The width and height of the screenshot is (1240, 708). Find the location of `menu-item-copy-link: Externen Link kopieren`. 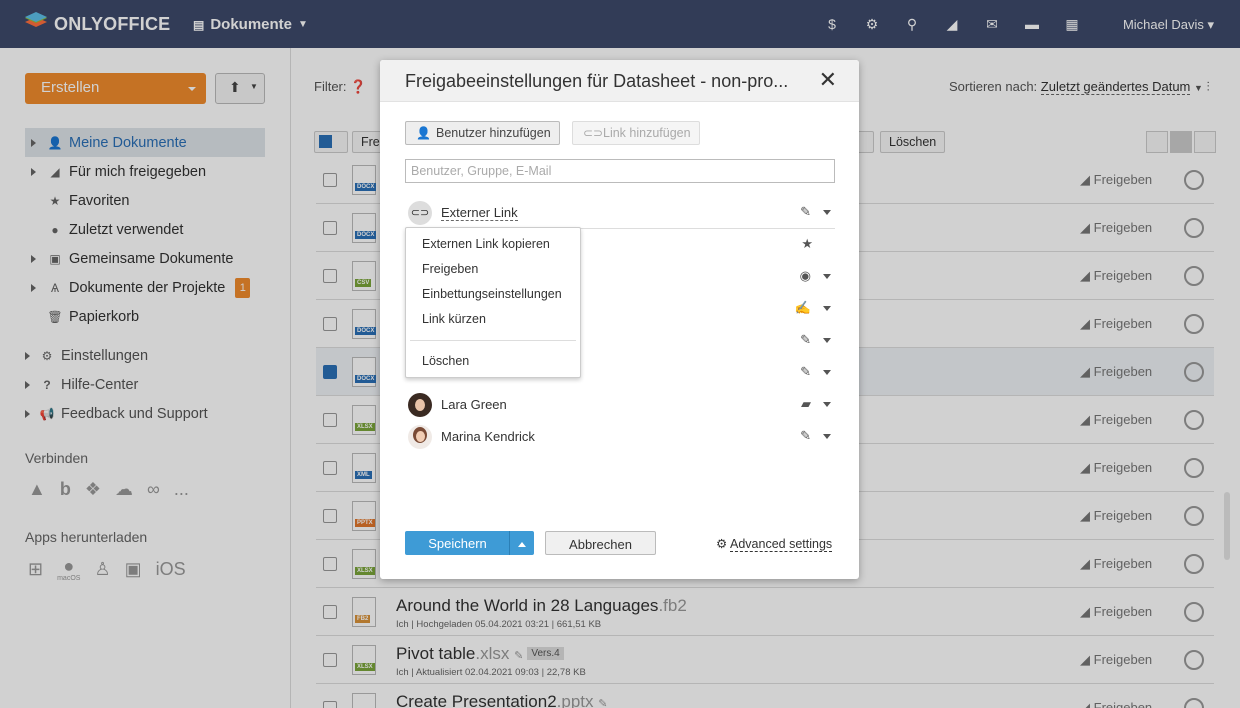

menu-item-copy-link: Externen Link kopieren is located at coordinates (486, 244).